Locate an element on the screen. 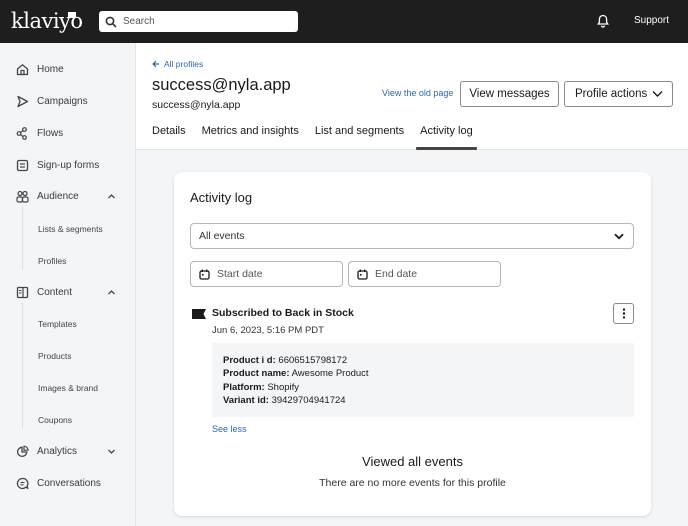  home-icon is located at coordinates (22, 69).